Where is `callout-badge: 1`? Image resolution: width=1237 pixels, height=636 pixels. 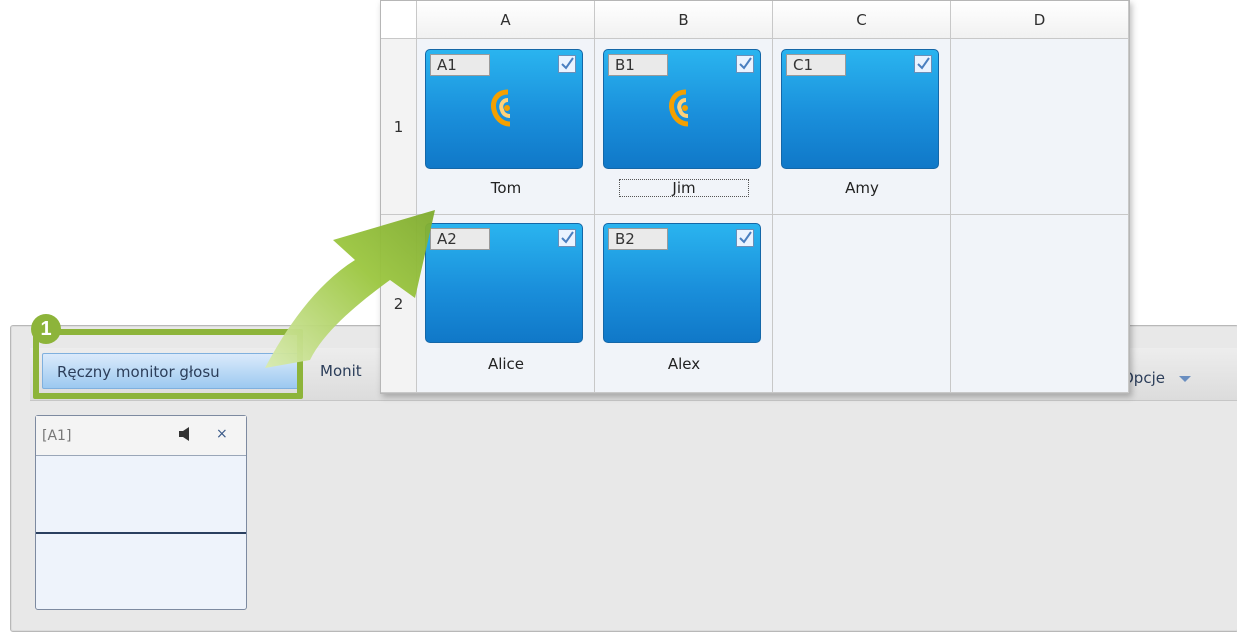
callout-badge: 1 is located at coordinates (46, 329).